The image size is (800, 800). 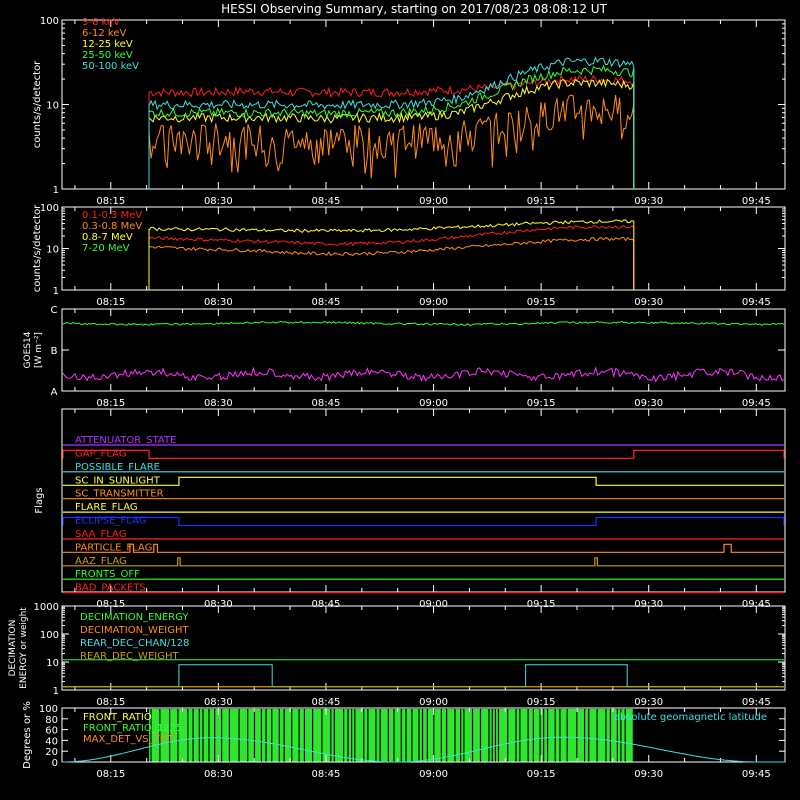 What do you see at coordinates (56, 691) in the screenshot?
I see `decimation-ytick-label-0: 1` at bounding box center [56, 691].